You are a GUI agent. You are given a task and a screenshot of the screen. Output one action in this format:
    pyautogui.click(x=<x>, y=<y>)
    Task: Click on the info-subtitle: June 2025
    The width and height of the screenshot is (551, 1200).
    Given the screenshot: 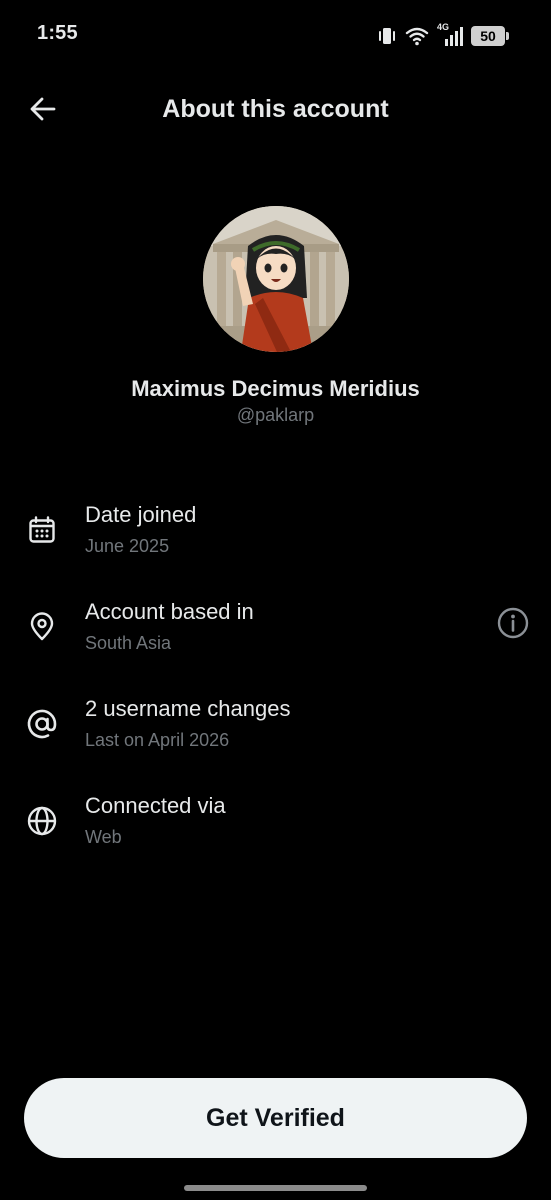 What is the action you would take?
    pyautogui.click(x=127, y=546)
    